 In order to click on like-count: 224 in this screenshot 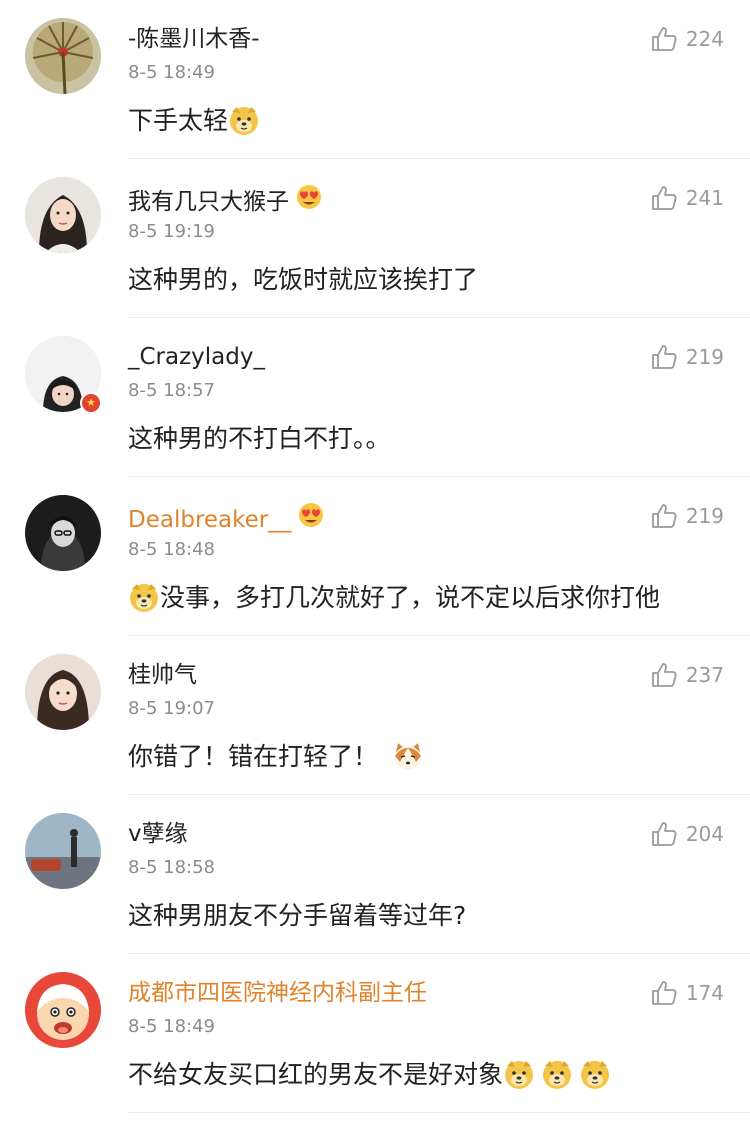, I will do `click(704, 39)`.